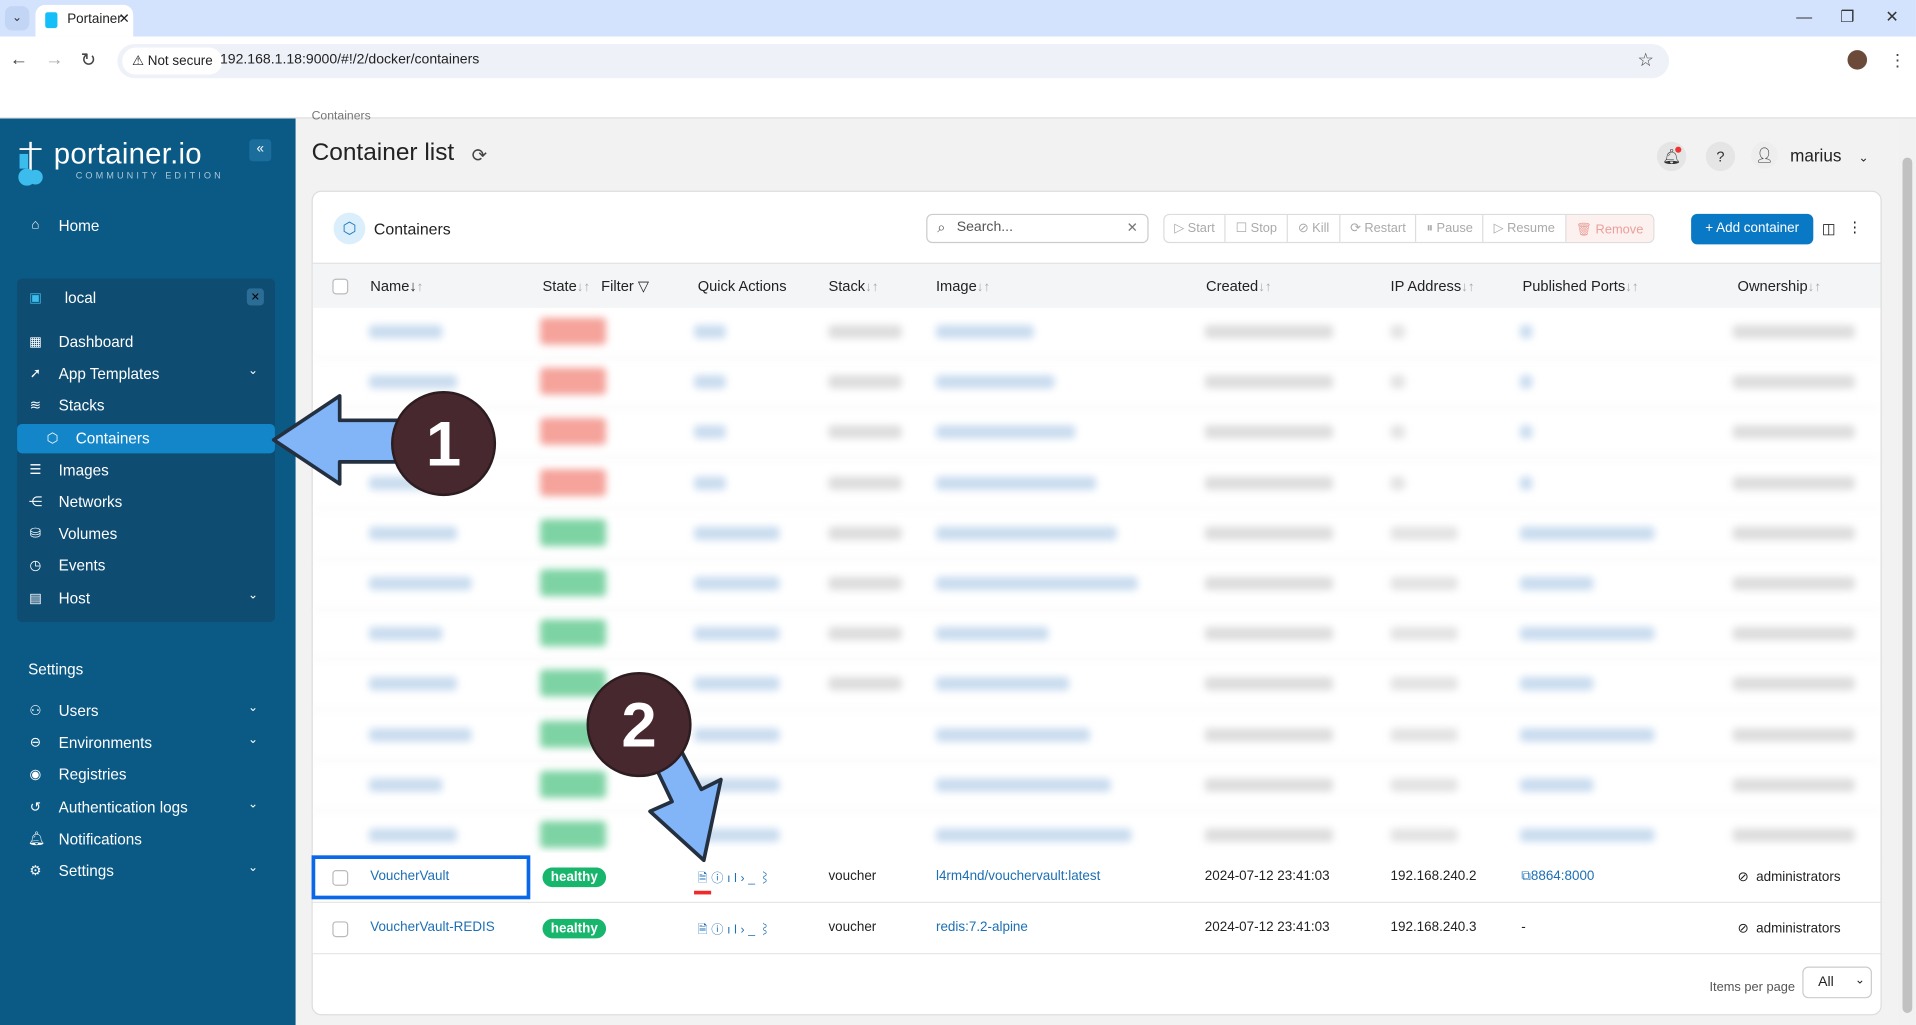  What do you see at coordinates (148, 225) in the screenshot?
I see `sidebar-item-home: ⌂ Home` at bounding box center [148, 225].